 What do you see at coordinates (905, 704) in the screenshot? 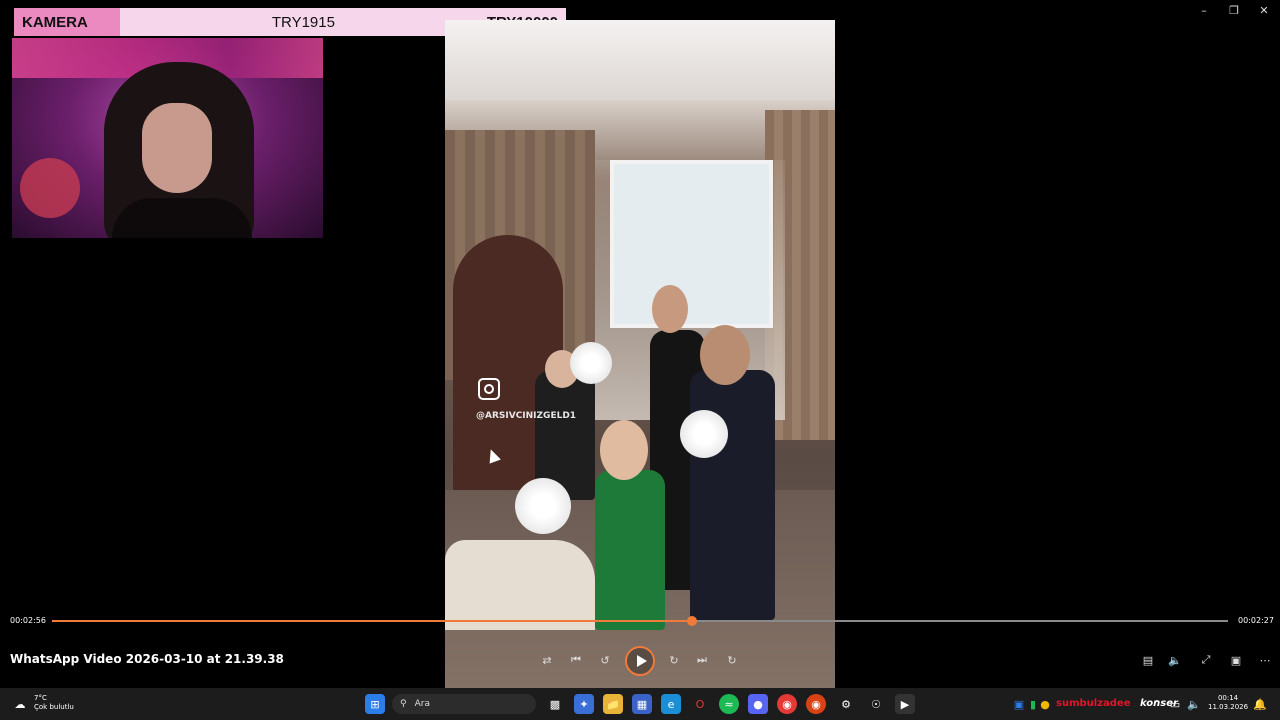
I see `media-player-icon: ▶` at bounding box center [905, 704].